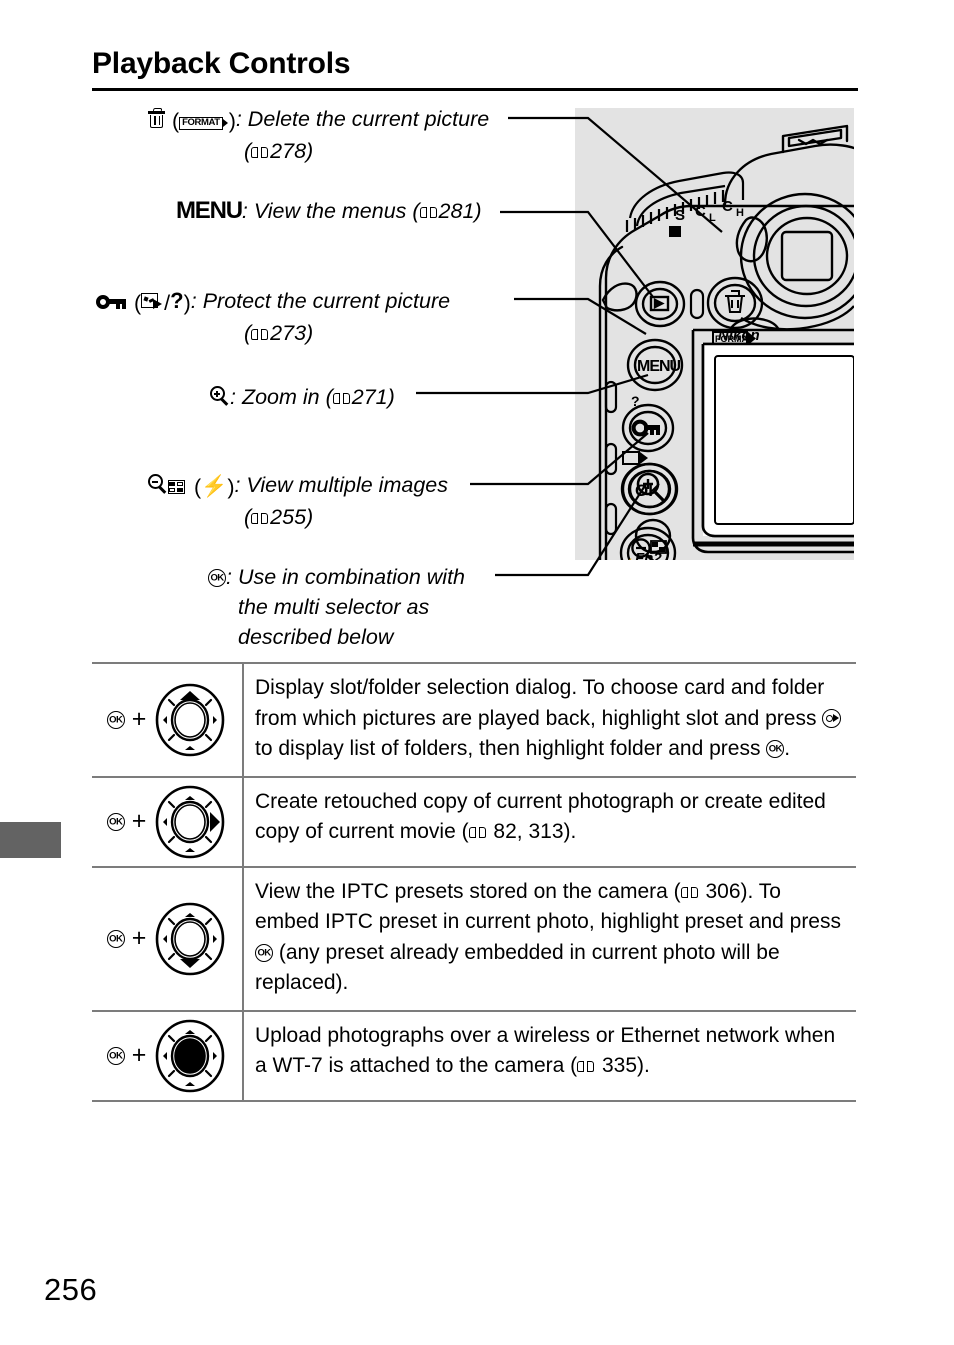 The height and width of the screenshot is (1345, 954). What do you see at coordinates (659, 366) in the screenshot?
I see `svg-text: MENU` at bounding box center [659, 366].